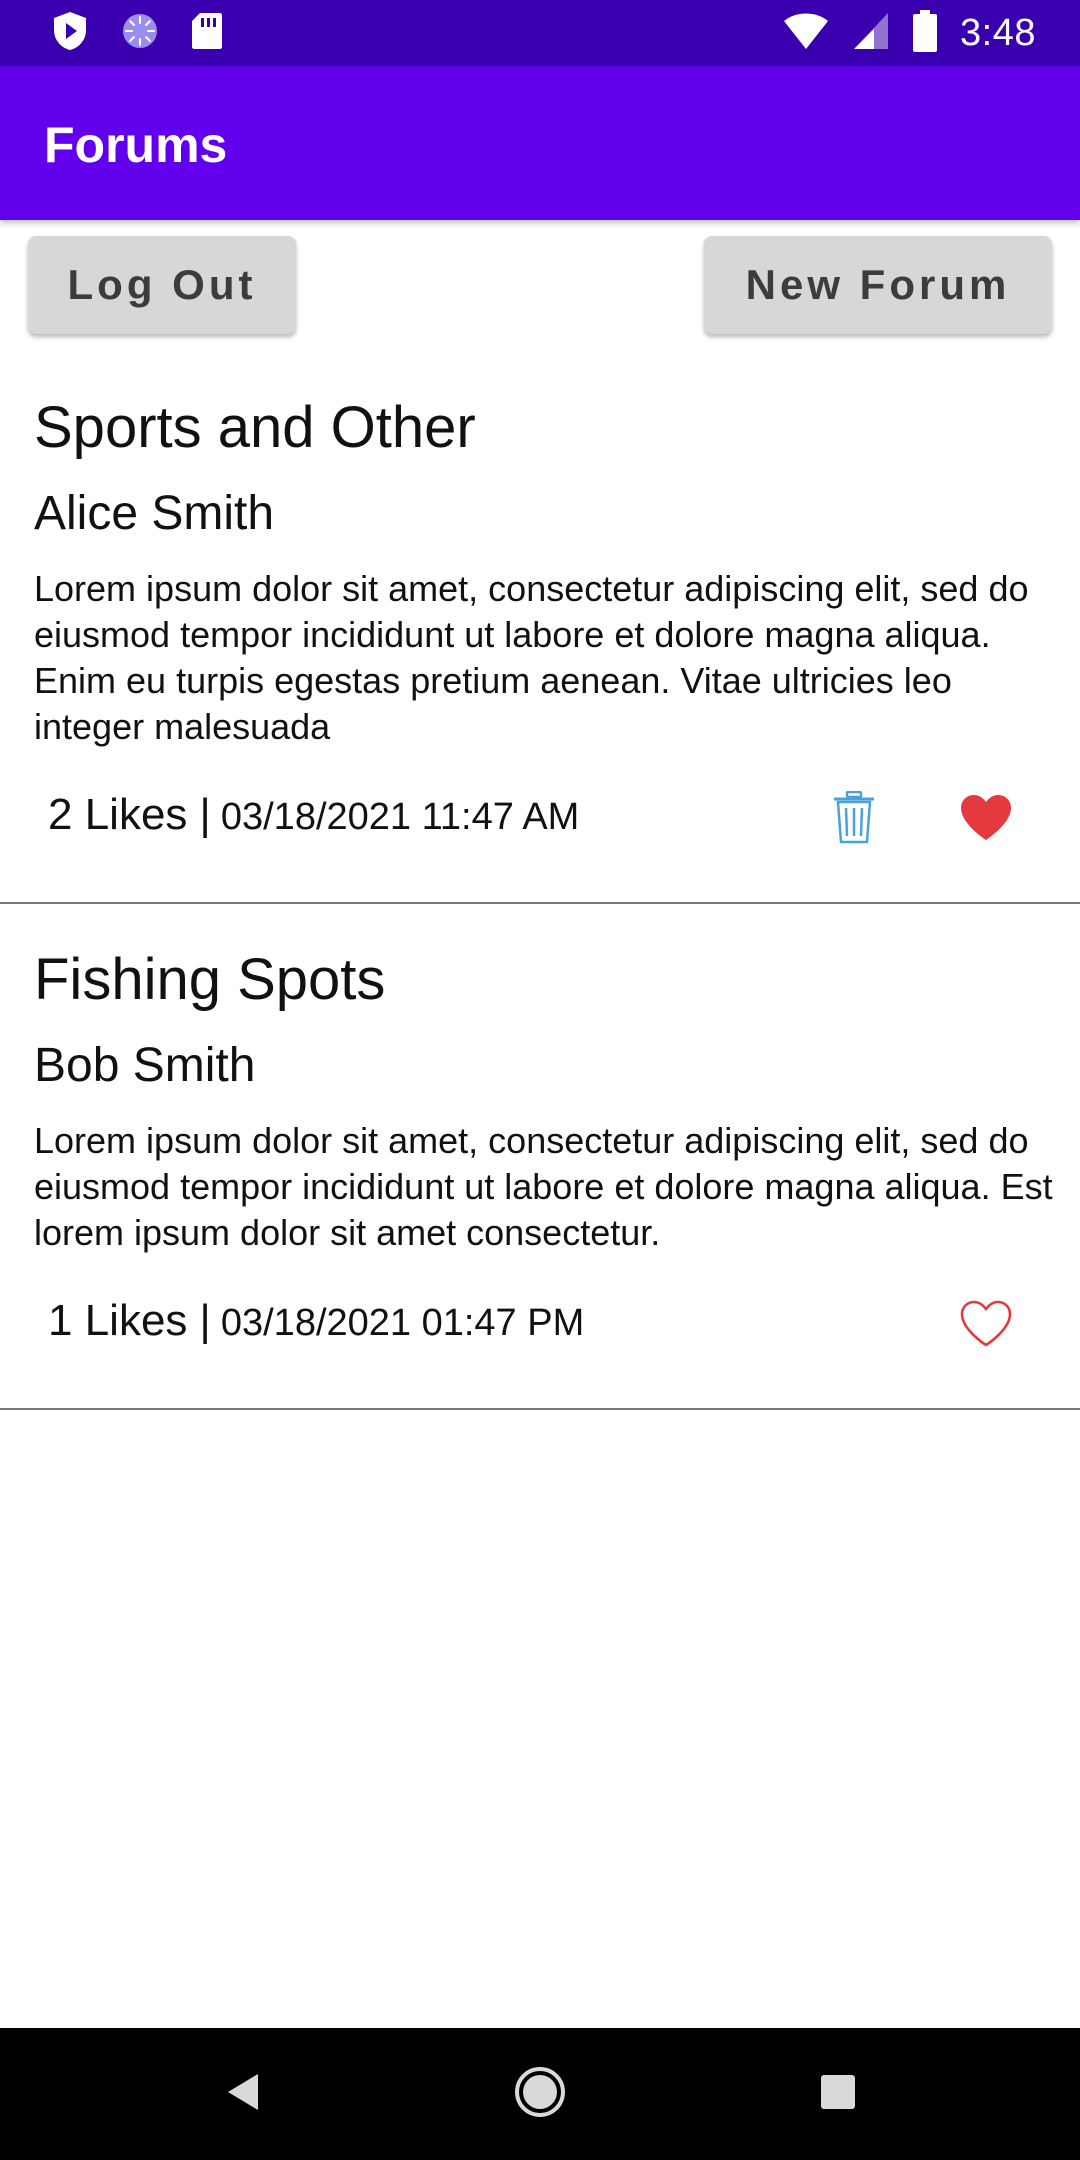 The image size is (1080, 2160). Describe the element at coordinates (207, 33) in the screenshot. I see `sd-card-icon` at that location.